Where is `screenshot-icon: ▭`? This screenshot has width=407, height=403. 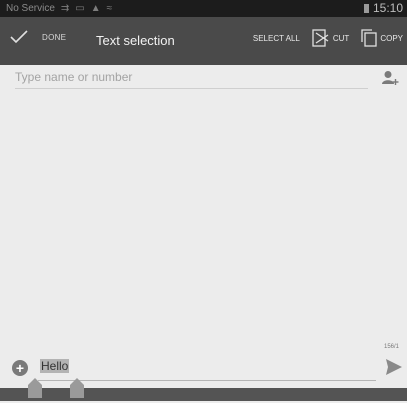
screenshot-icon: ▭ is located at coordinates (80, 8).